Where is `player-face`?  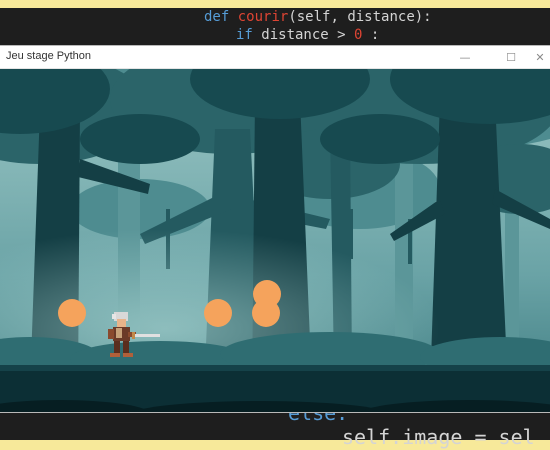
player-face is located at coordinates (121, 323).